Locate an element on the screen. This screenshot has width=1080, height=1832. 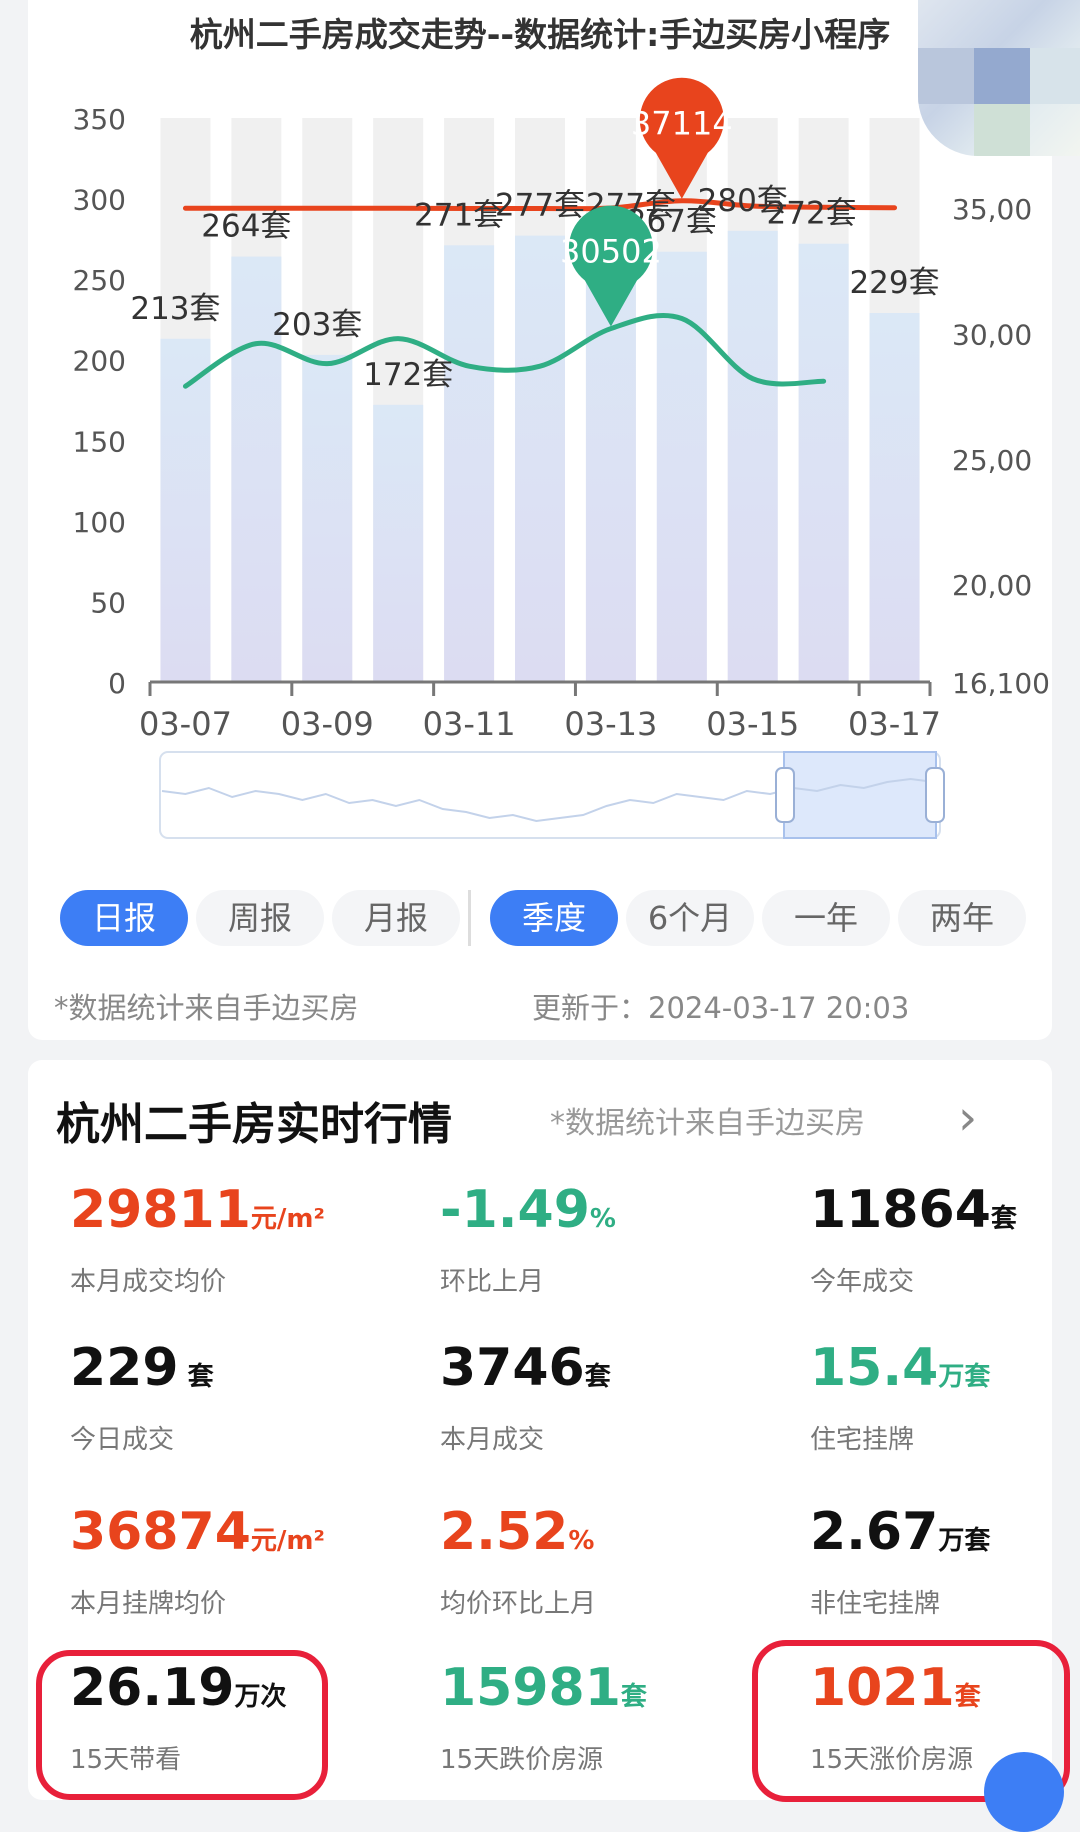
bar-data-label: 271套 is located at coordinates (459, 215).